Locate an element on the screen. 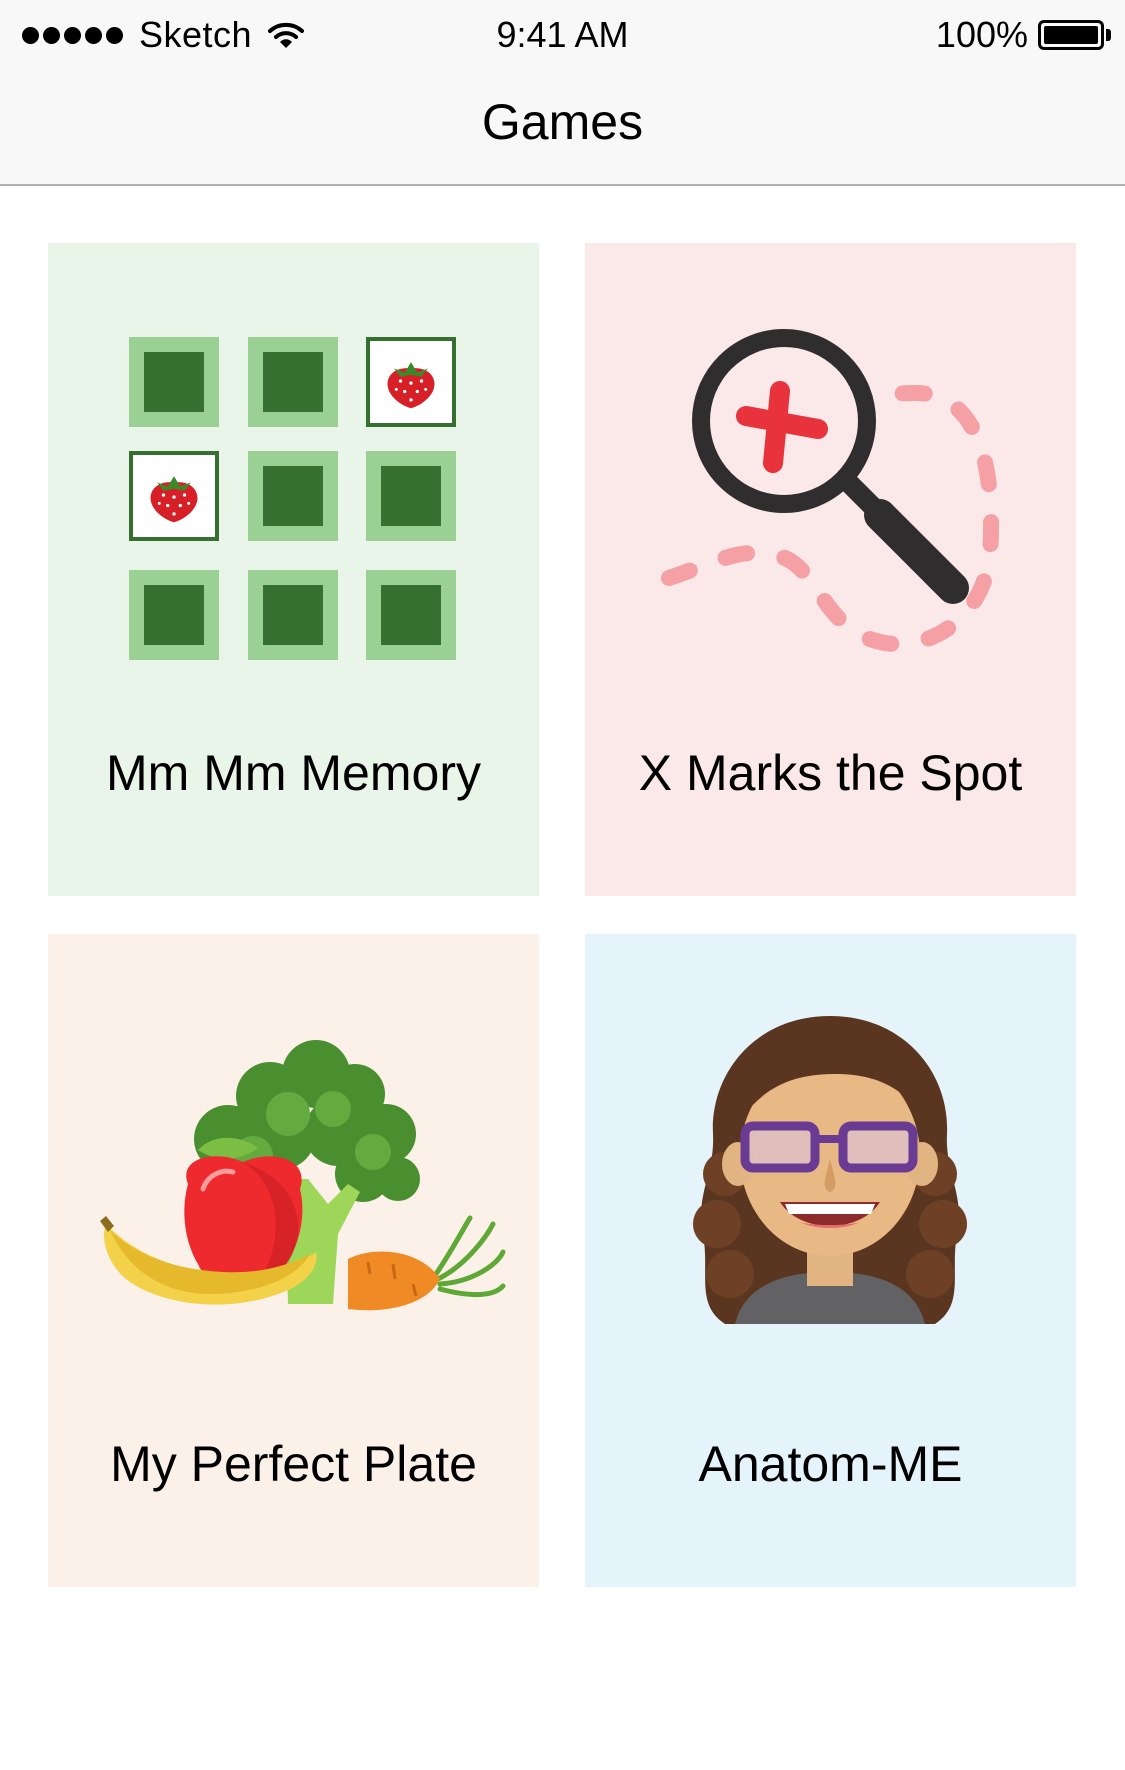 The height and width of the screenshot is (1770, 1125). game-title: X Marks the Spot is located at coordinates (830, 773).